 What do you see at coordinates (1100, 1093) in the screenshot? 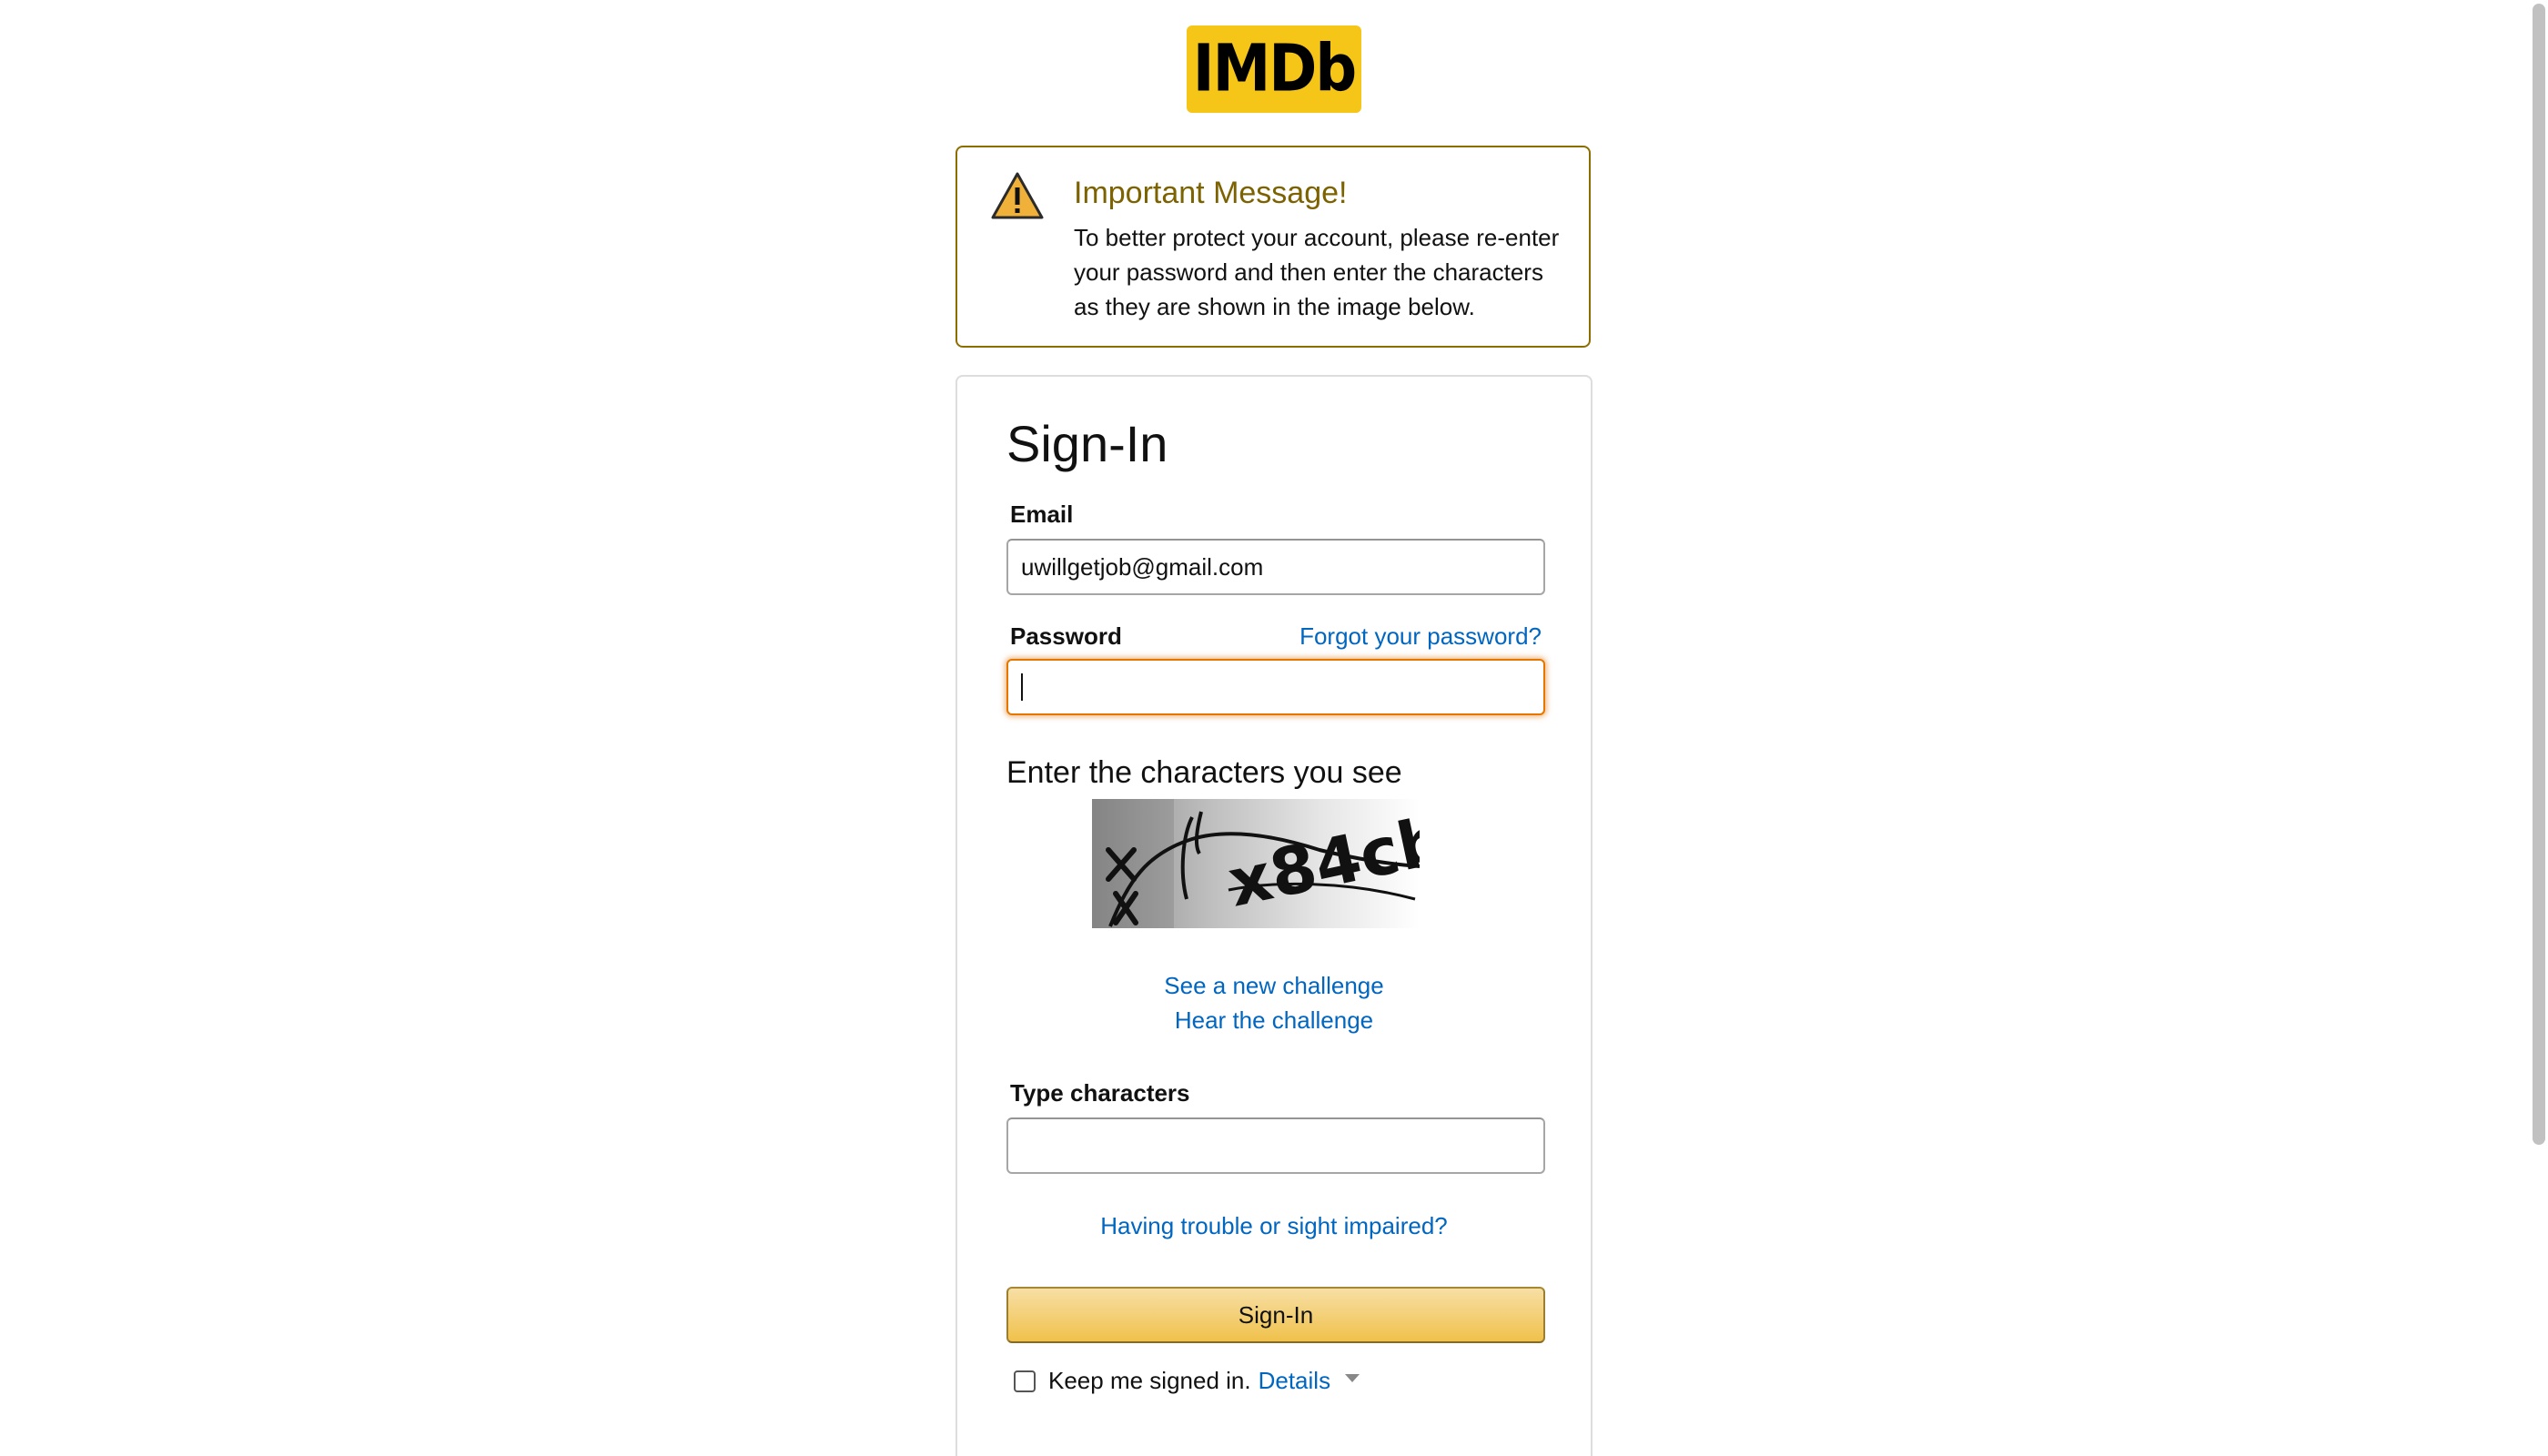
I see `type-characters-label: Type characters` at bounding box center [1100, 1093].